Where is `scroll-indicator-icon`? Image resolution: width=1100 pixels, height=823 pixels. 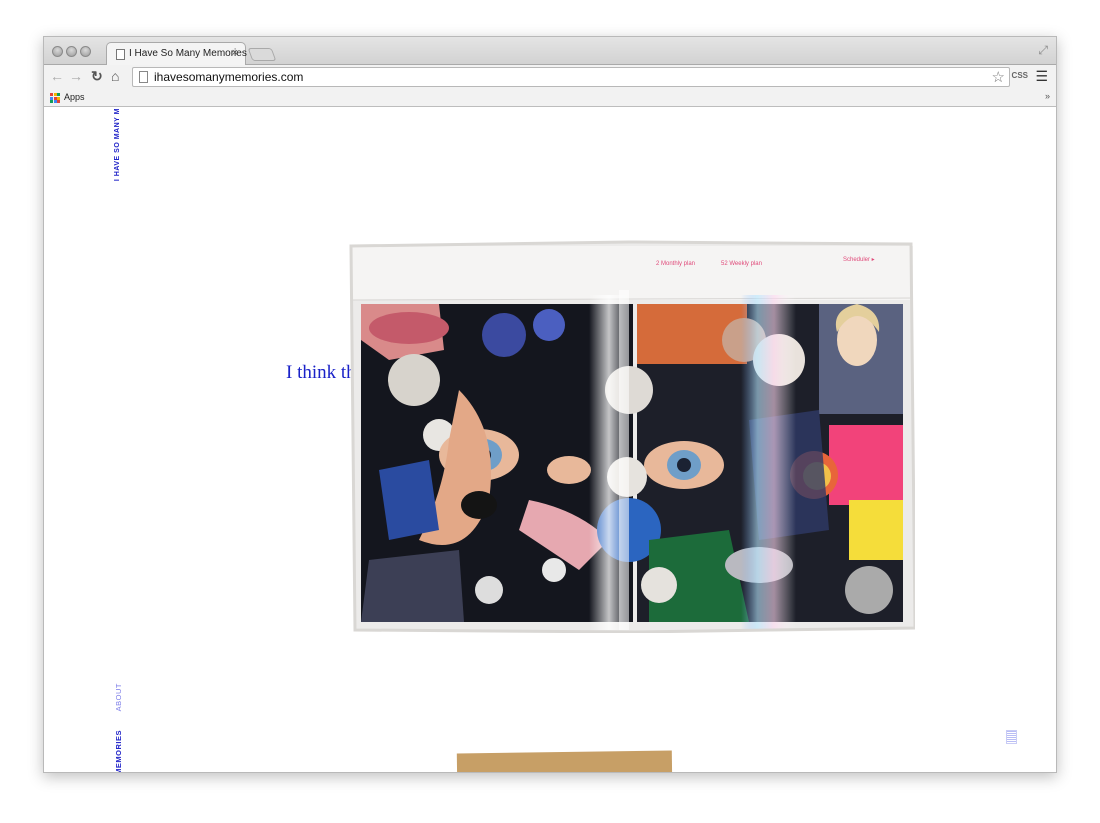 scroll-indicator-icon is located at coordinates (1011, 737).